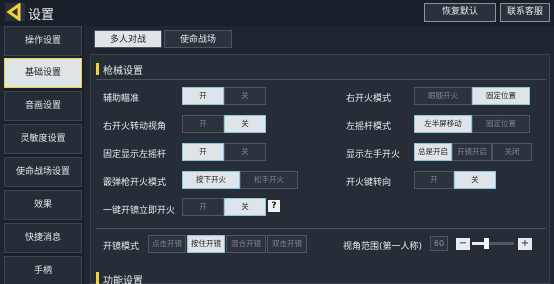 The height and width of the screenshot is (284, 554). I want to click on show-left-stick-label: 固定显示左摇杆, so click(135, 155).